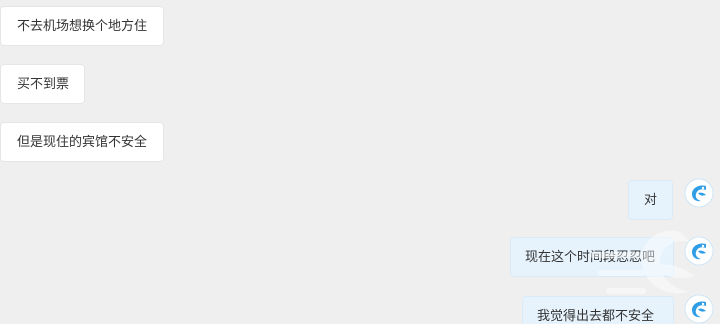 This screenshot has height=324, width=720. Describe the element at coordinates (598, 310) in the screenshot. I see `outgoing-message-bubble: 我觉得出去都不安全` at that location.